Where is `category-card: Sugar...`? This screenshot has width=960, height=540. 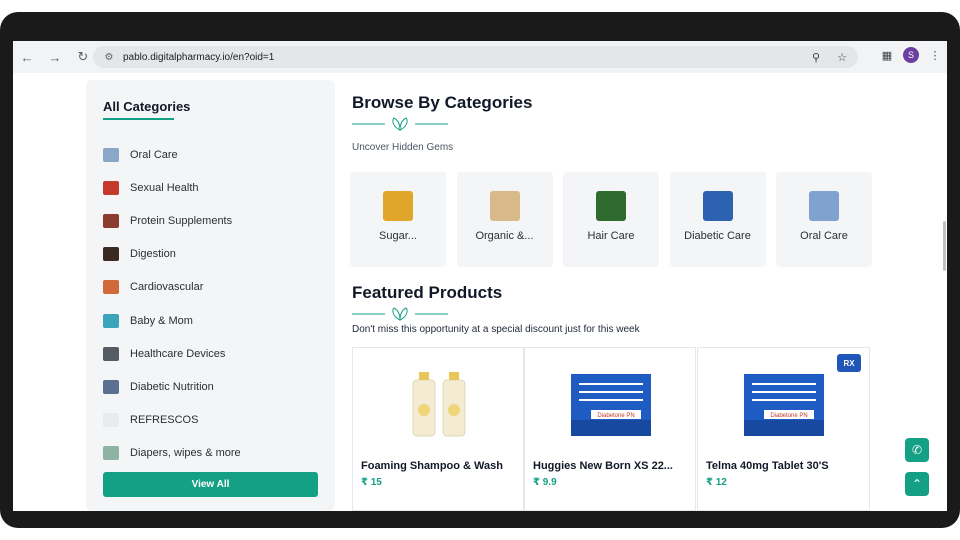 category-card: Sugar... is located at coordinates (398, 219).